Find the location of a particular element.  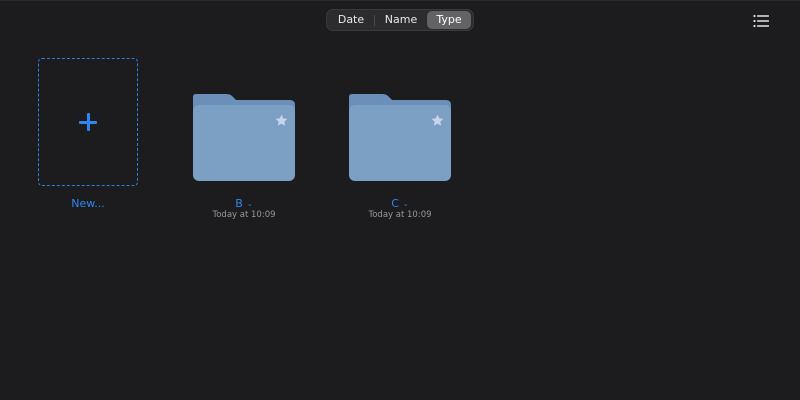

sort-segmented-control: Date Name Type is located at coordinates (400, 20).